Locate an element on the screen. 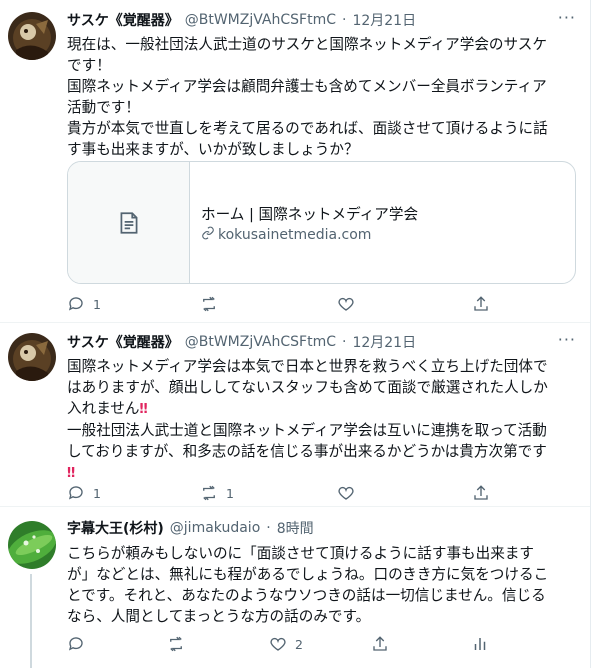 The height and width of the screenshot is (668, 599). tweet-line: こちらが頼みもしないのに「面談させて頂けるように話す事も出来ます is located at coordinates (301, 553).